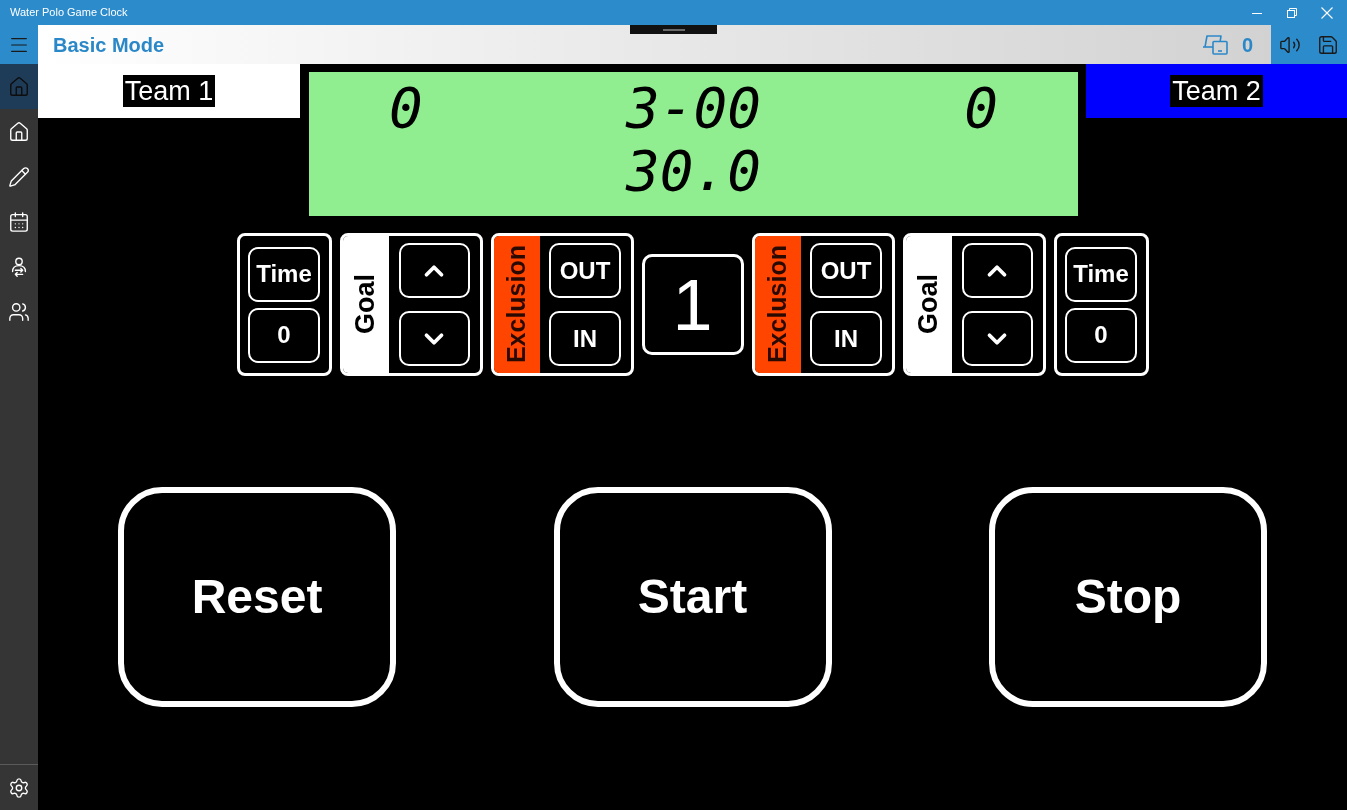 This screenshot has width=1347, height=810. Describe the element at coordinates (692, 304) in the screenshot. I see `period-number: 1` at that location.